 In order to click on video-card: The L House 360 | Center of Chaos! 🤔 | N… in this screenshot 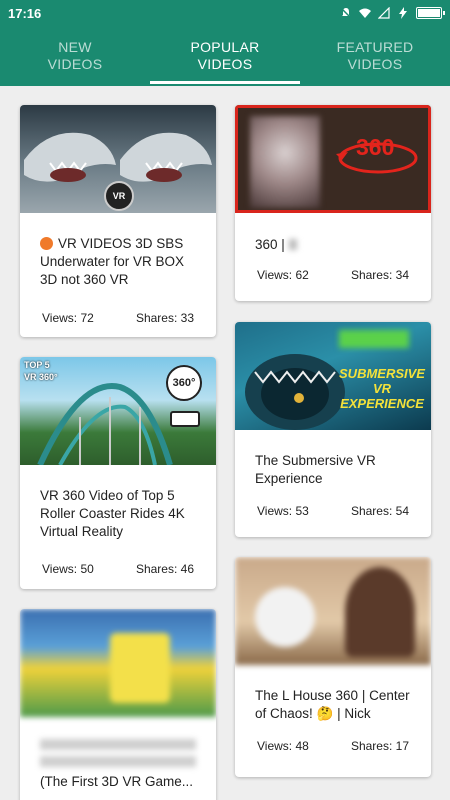, I will do `click(333, 667)`.